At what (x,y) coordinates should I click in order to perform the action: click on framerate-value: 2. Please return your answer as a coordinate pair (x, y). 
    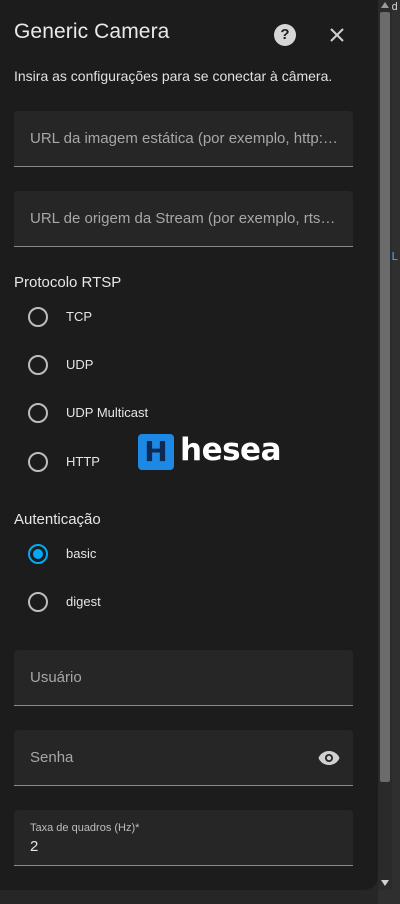
    Looking at the image, I should click on (34, 846).